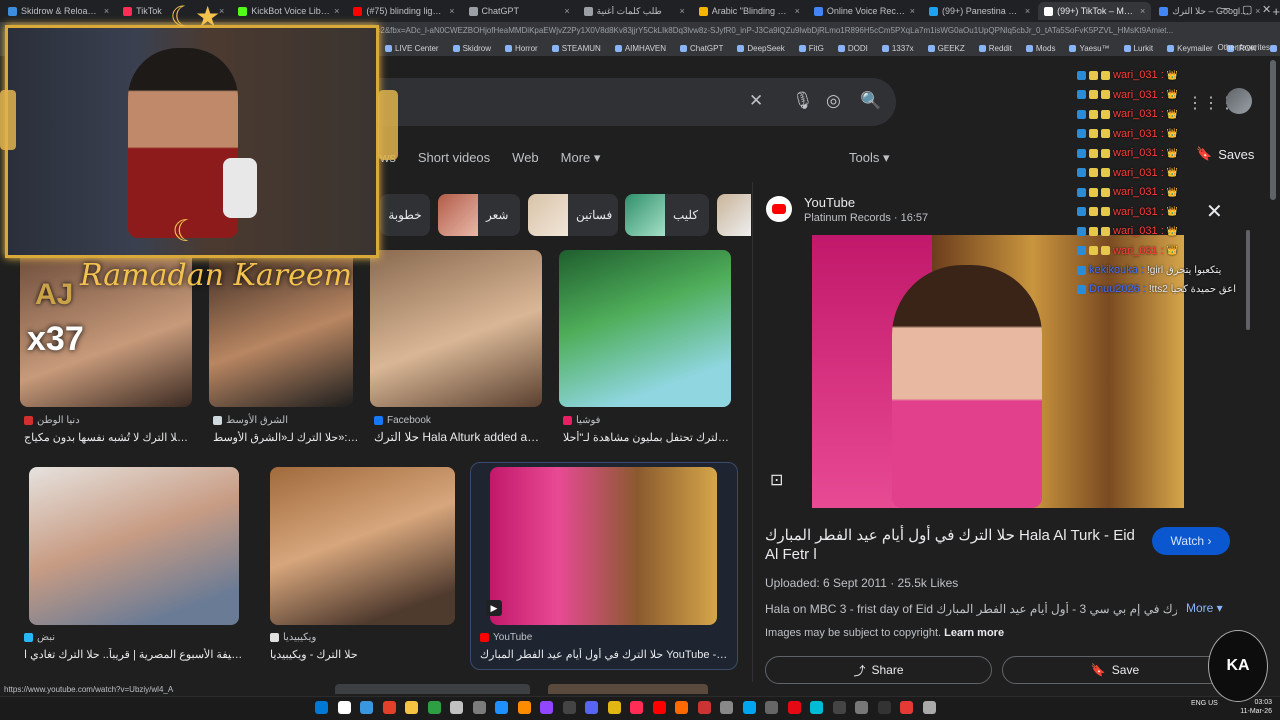 The width and height of the screenshot is (1280, 720). I want to click on save-button: 🔖 Save, so click(1115, 670).